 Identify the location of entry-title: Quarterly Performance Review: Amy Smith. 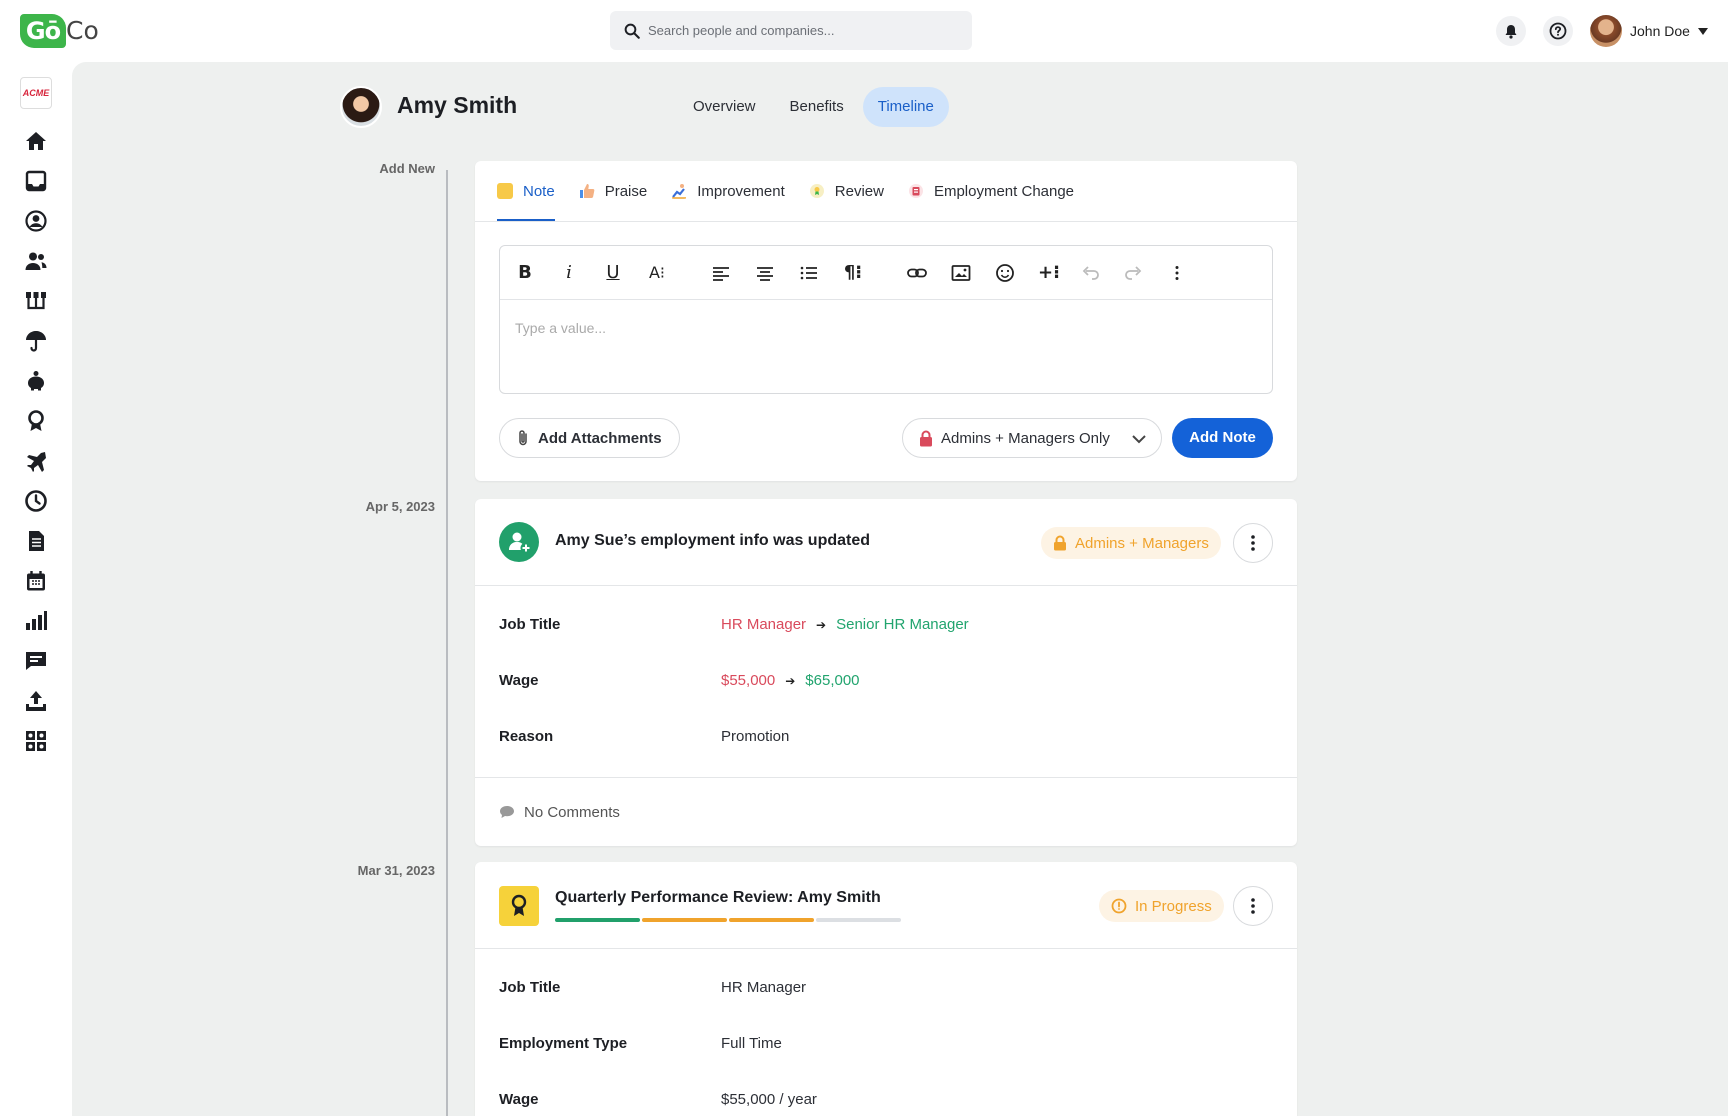
(718, 897).